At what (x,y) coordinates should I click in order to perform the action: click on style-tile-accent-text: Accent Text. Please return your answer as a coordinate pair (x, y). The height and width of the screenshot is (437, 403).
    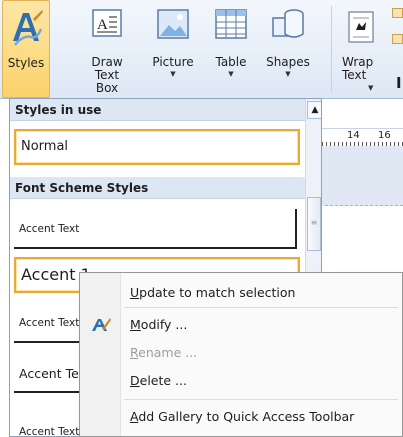
    Looking at the image, I should click on (155, 229).